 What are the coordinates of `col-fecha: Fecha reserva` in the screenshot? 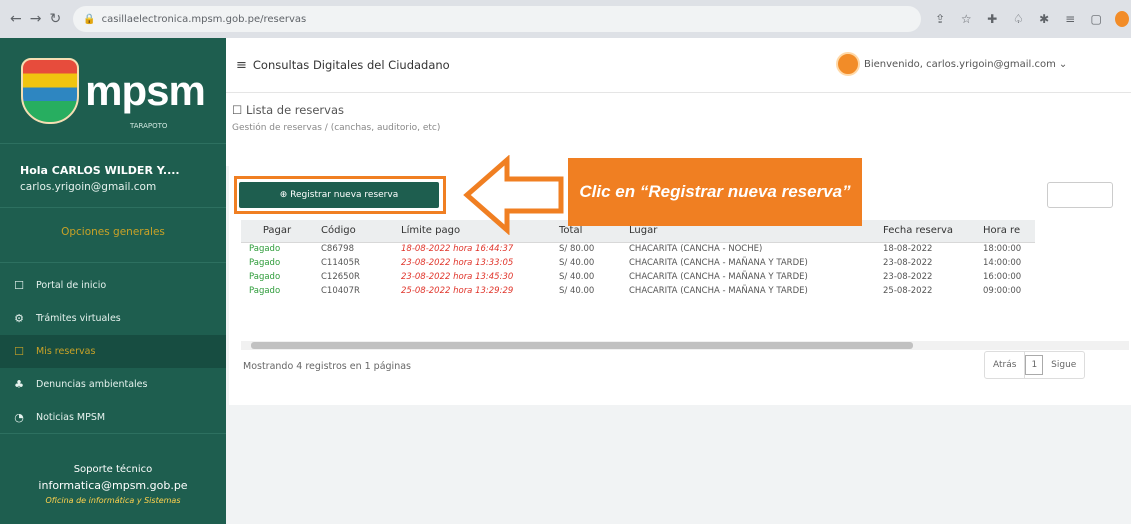 It's located at (925, 231).